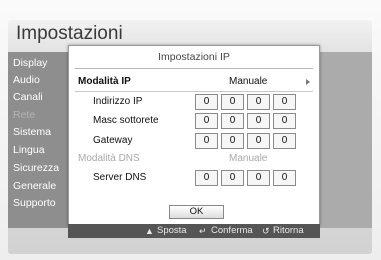 This screenshot has height=260, width=381. Describe the element at coordinates (232, 178) in the screenshot. I see `dns-server-octet-2: 0` at that location.